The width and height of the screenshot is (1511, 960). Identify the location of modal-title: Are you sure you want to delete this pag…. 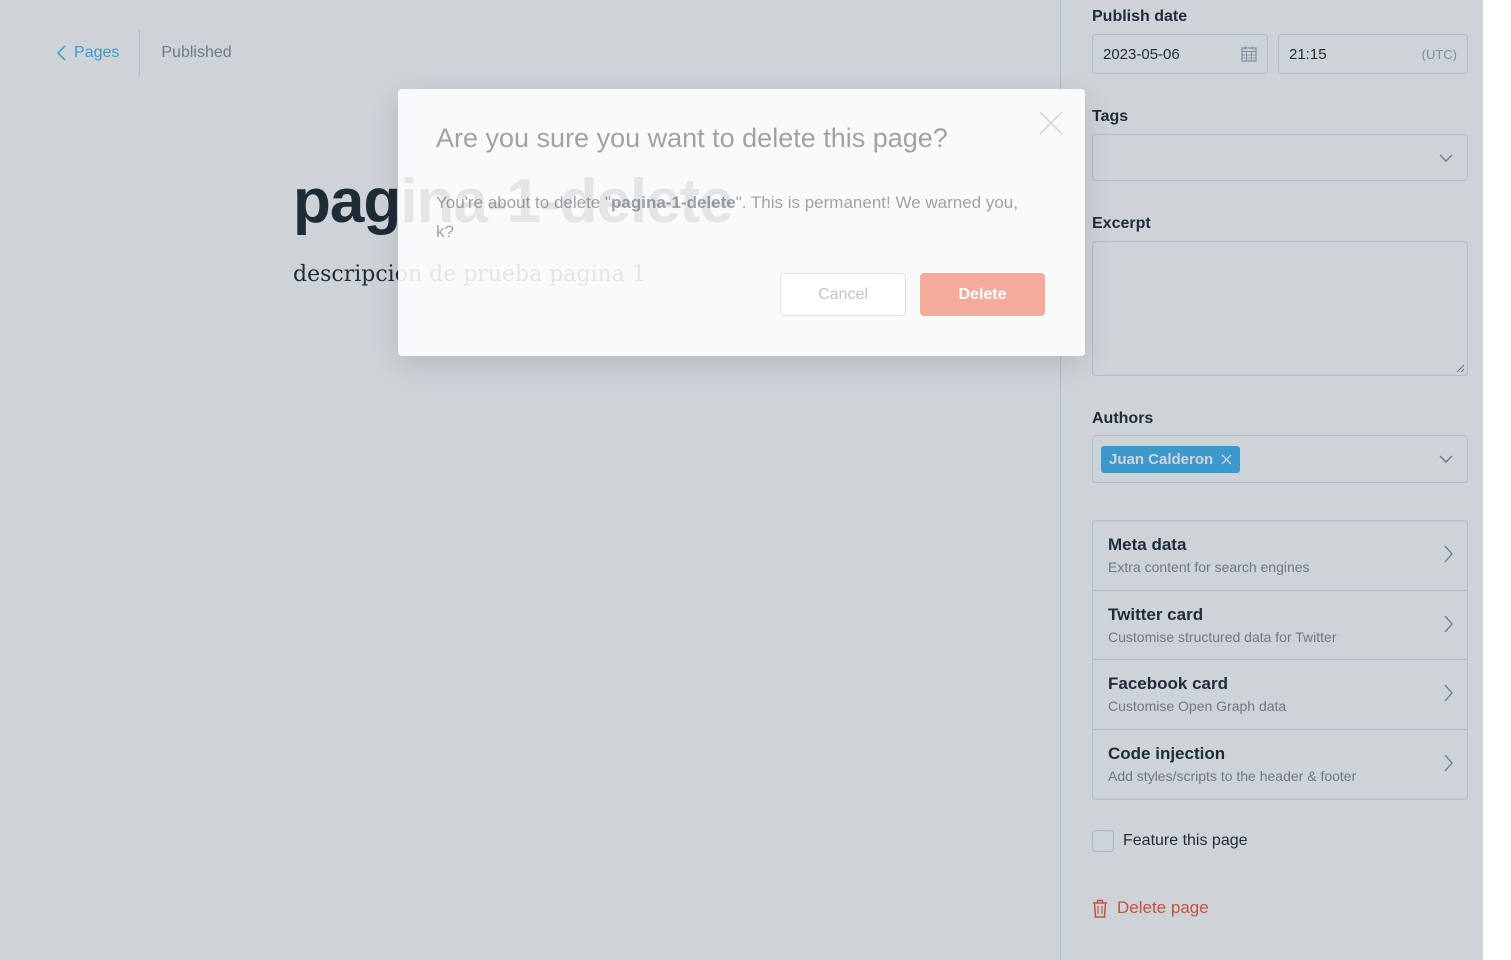
(692, 138).